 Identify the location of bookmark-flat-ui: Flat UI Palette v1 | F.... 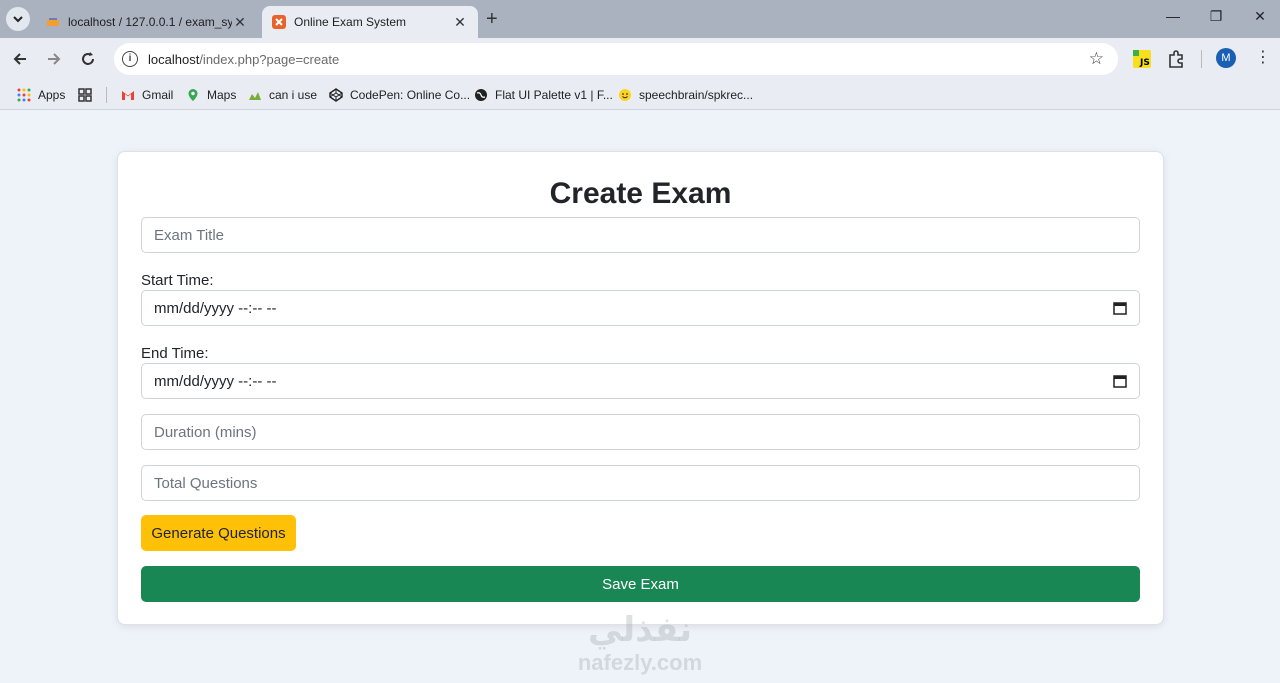
(543, 95).